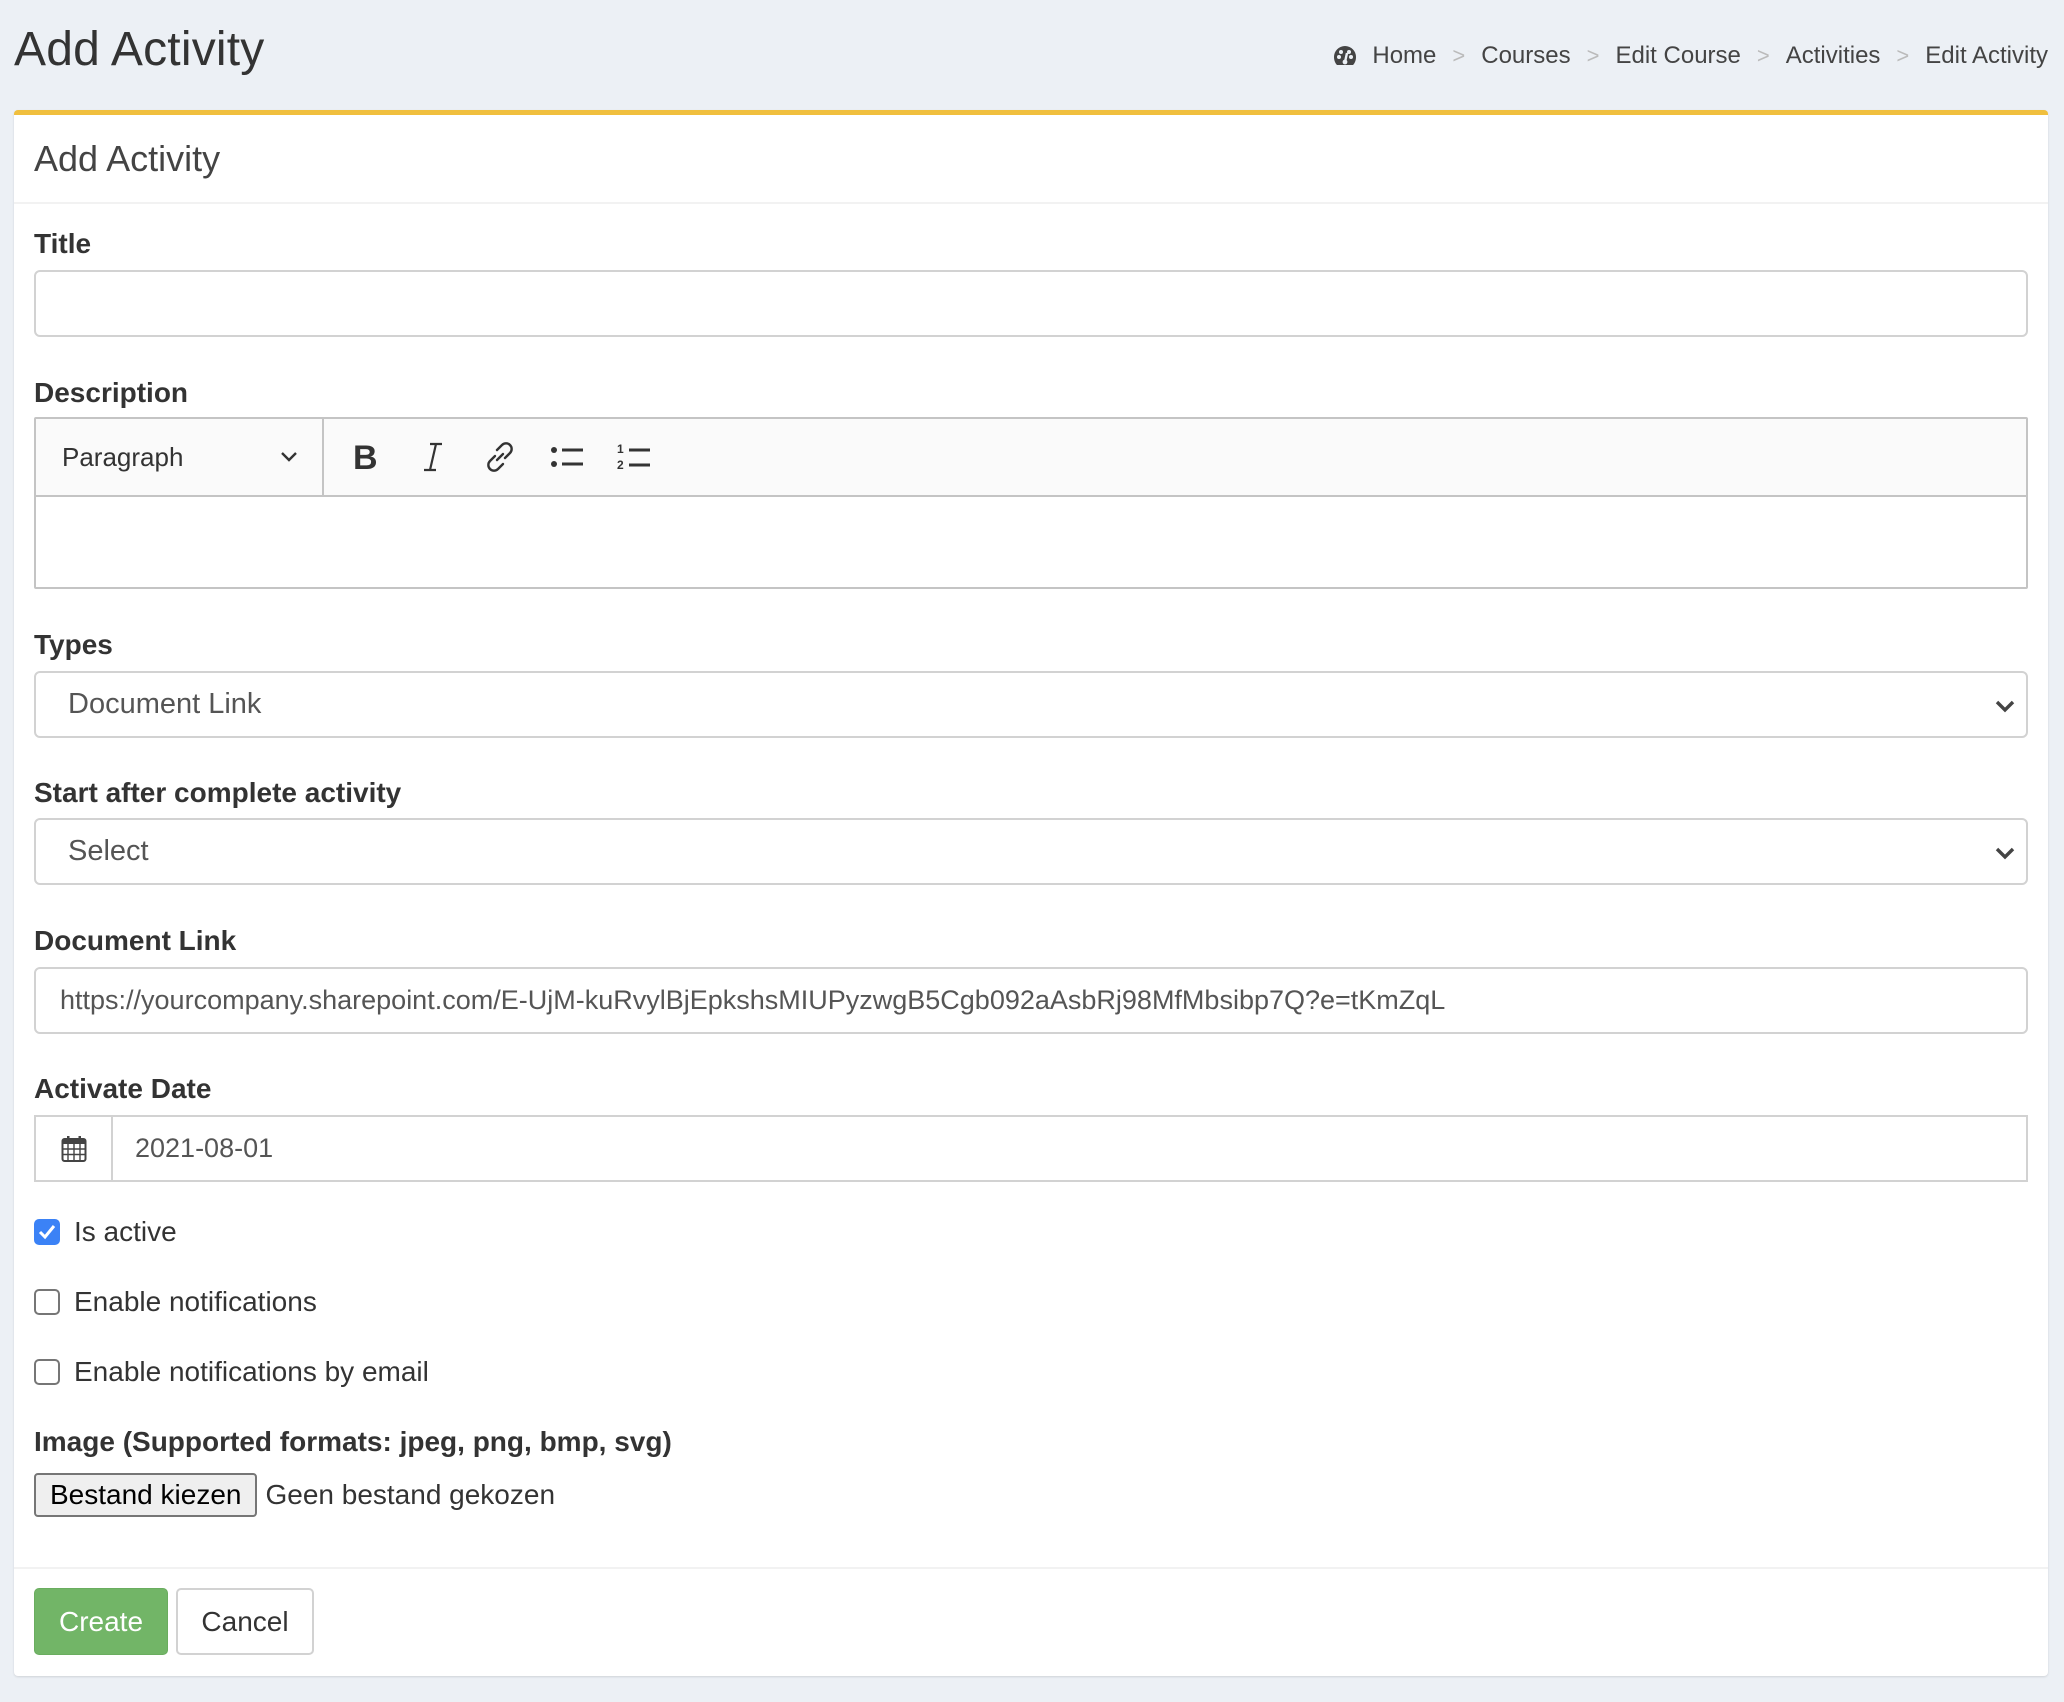 This screenshot has height=1702, width=2064. What do you see at coordinates (218, 792) in the screenshot?
I see `start-after-label: Start after complete activity` at bounding box center [218, 792].